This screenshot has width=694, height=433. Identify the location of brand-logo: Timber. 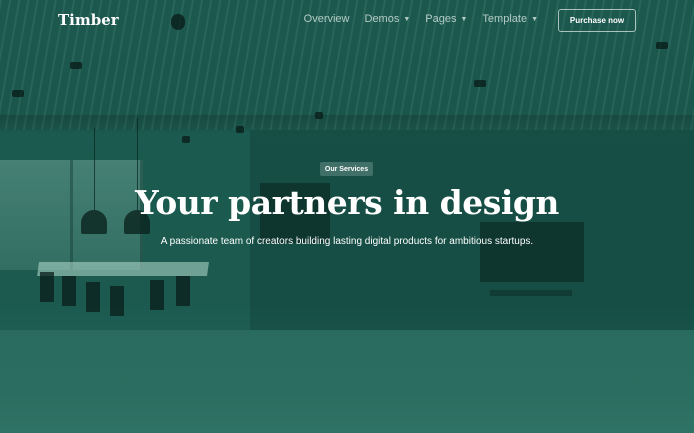
(88, 20).